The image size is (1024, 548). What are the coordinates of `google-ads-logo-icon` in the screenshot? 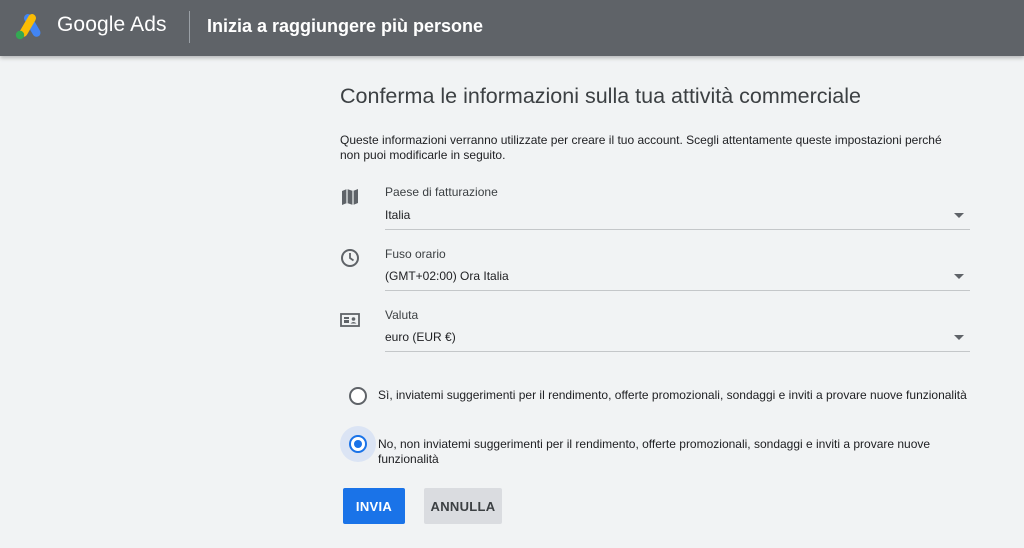 It's located at (28, 27).